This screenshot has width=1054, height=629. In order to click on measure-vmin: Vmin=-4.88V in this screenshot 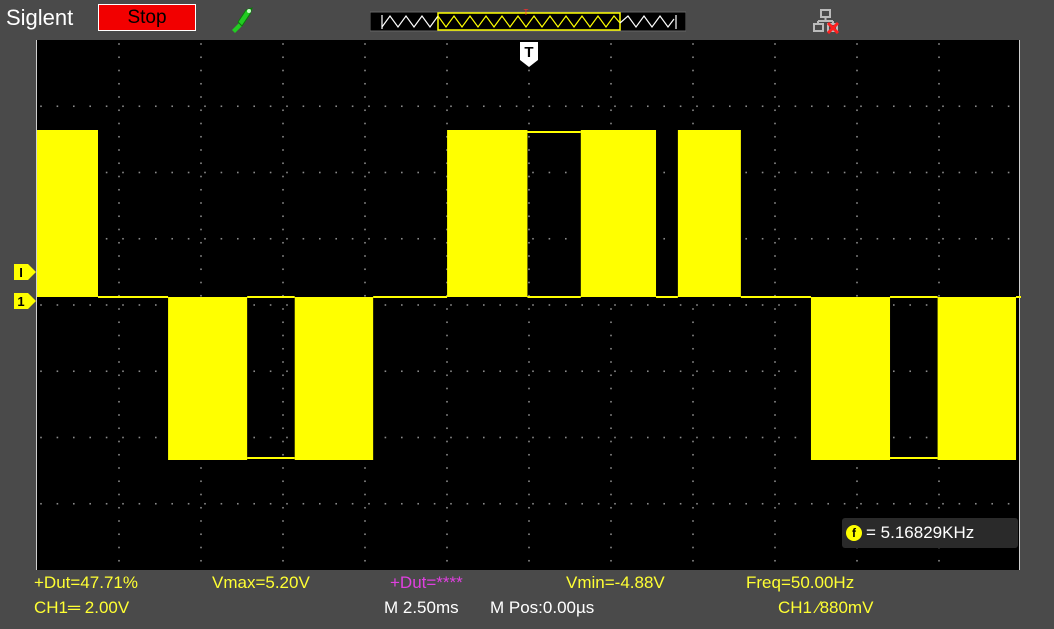, I will do `click(615, 582)`.